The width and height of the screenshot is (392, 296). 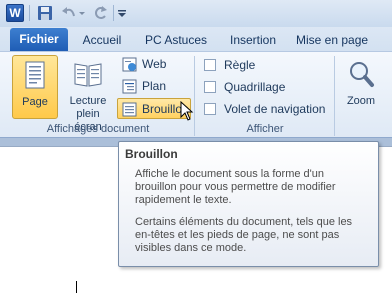 What do you see at coordinates (88, 101) in the screenshot?
I see `read-label-line1: Lecture` at bounding box center [88, 101].